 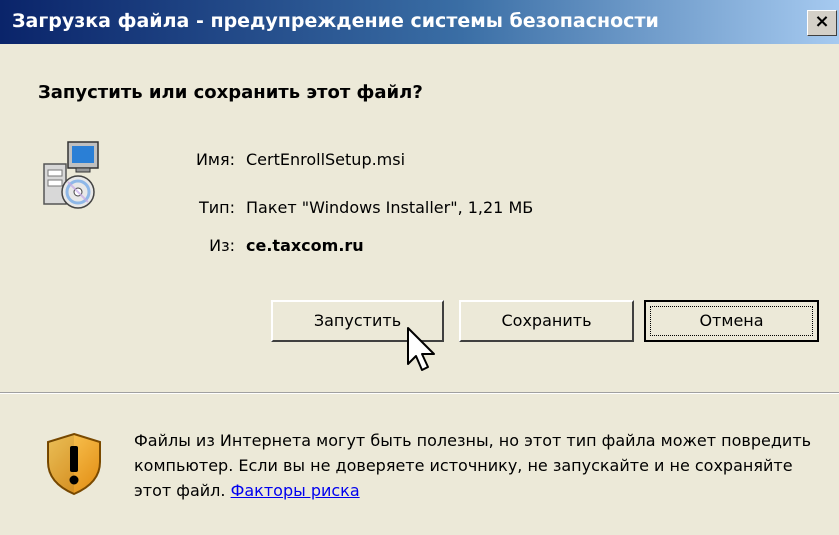 I want to click on save-button: Сохранить, so click(x=546, y=321).